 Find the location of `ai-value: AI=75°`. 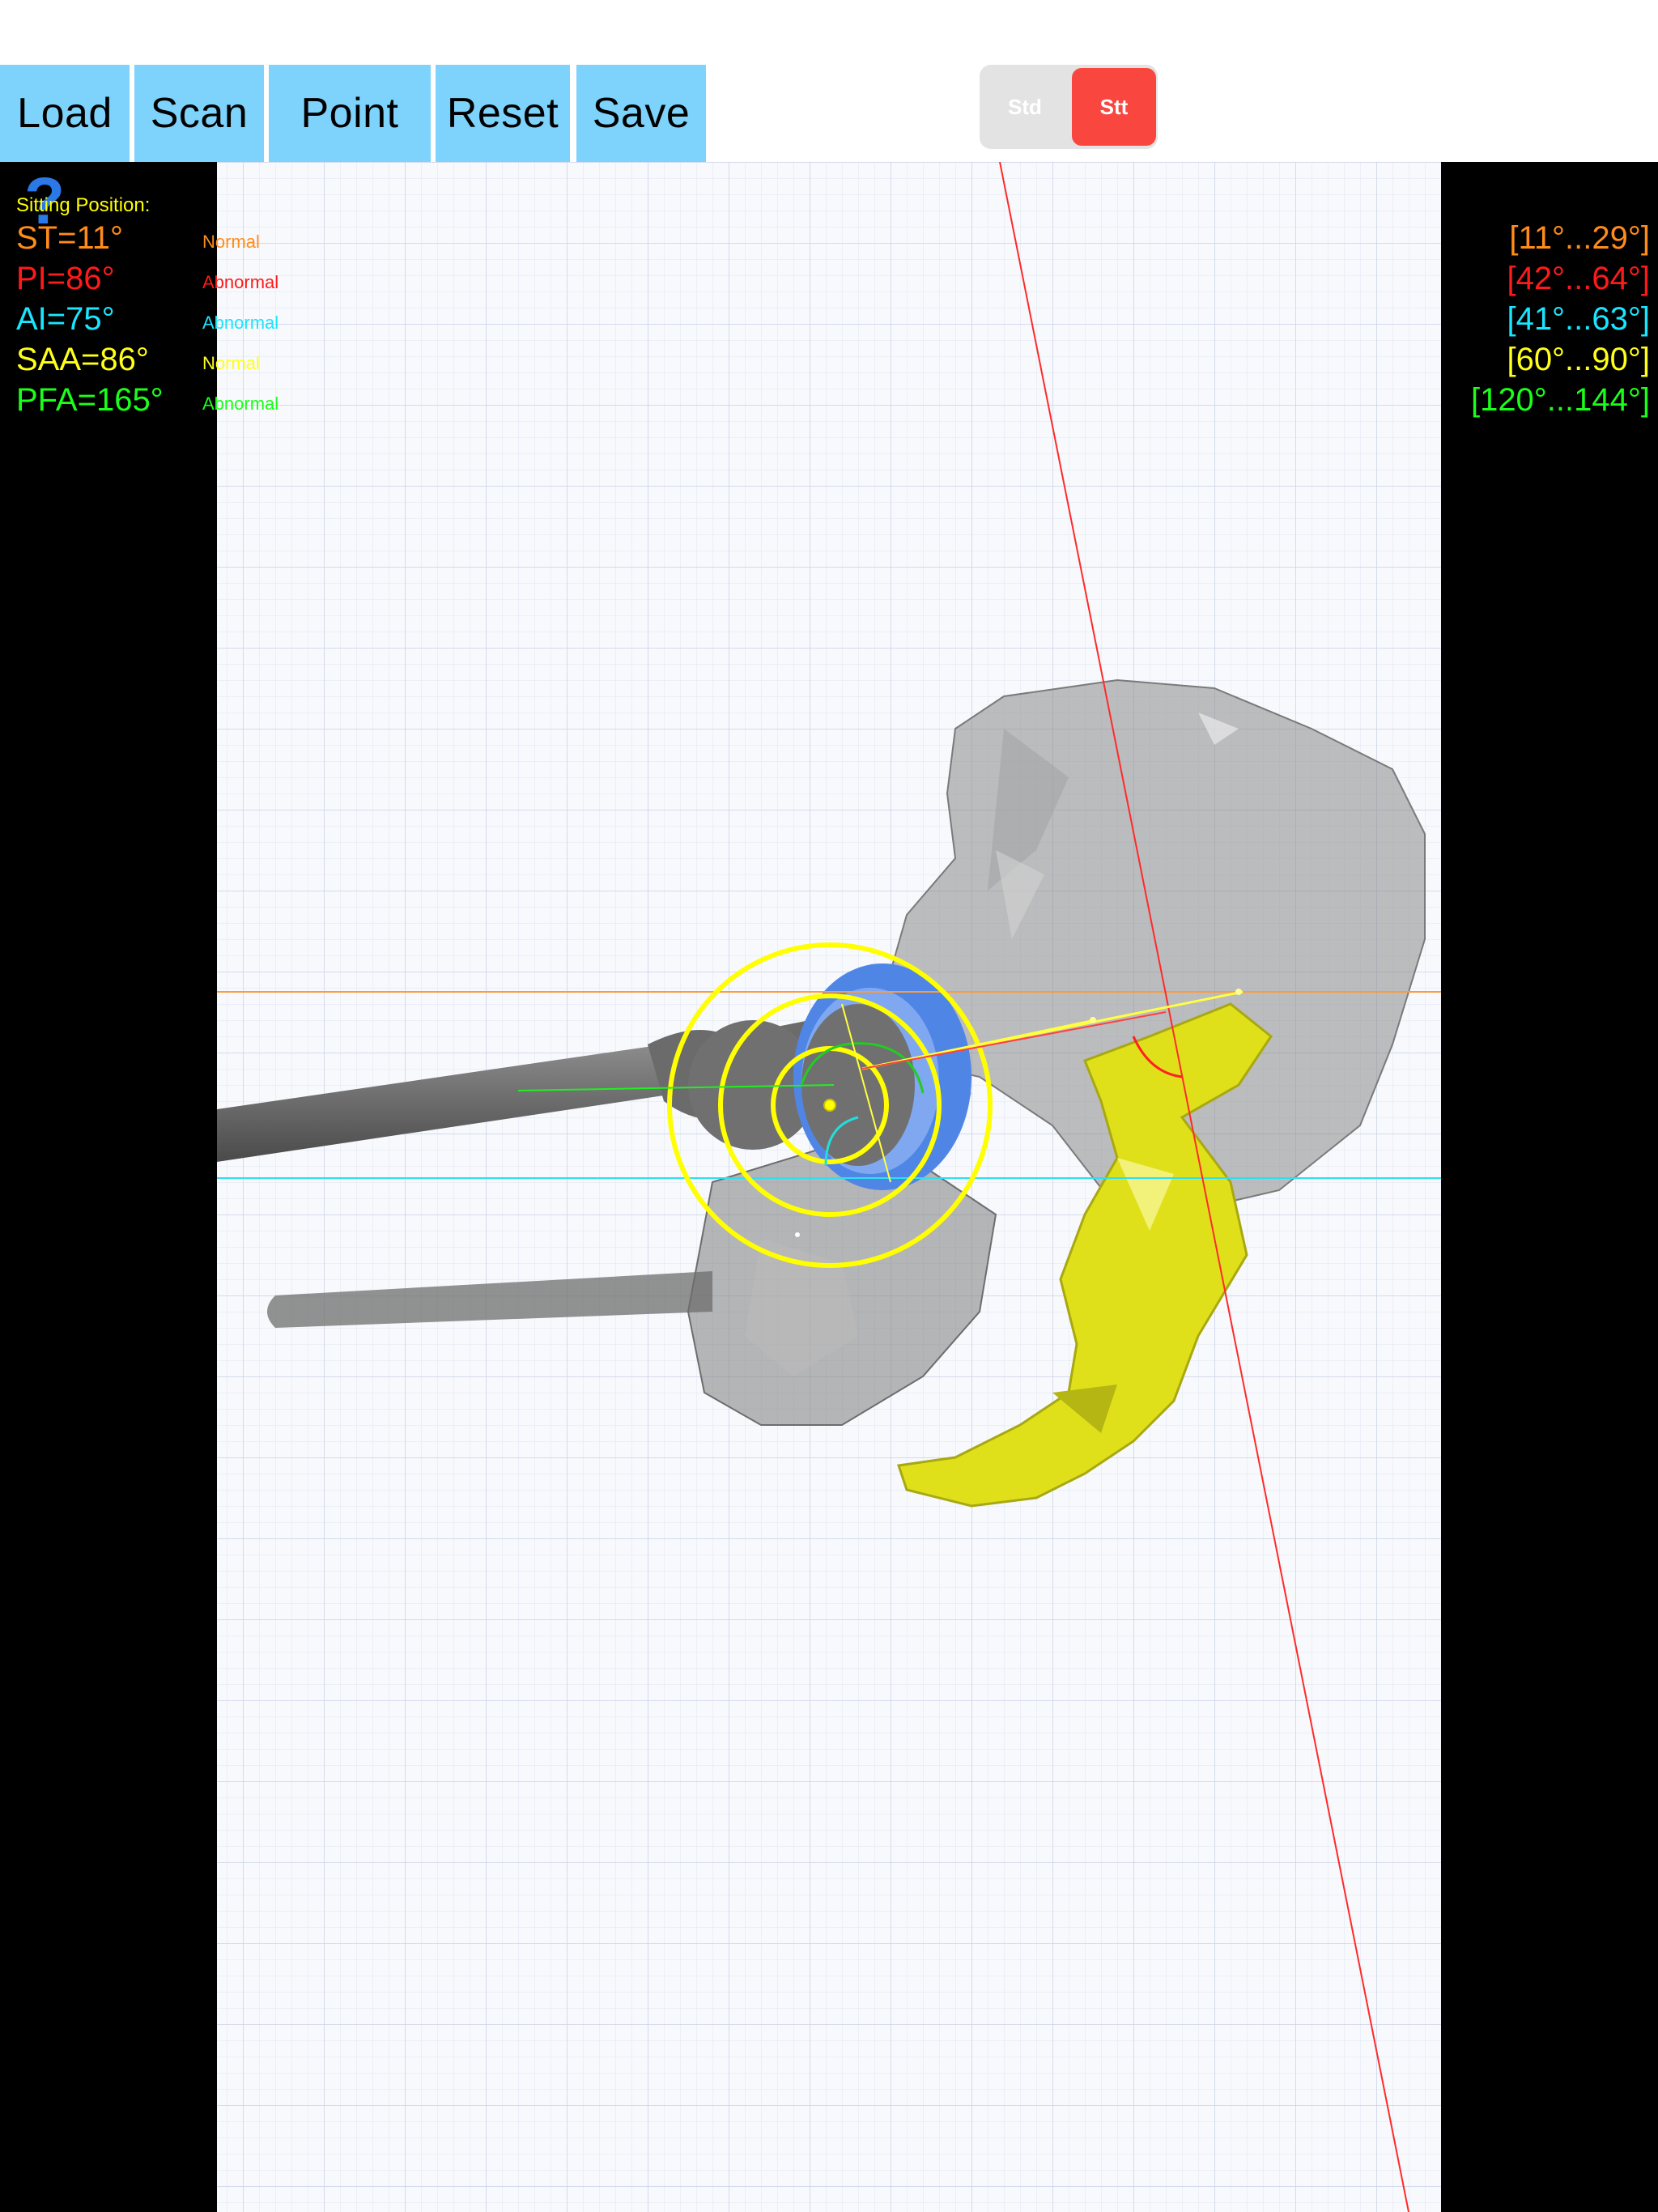

ai-value: AI=75° is located at coordinates (65, 319).